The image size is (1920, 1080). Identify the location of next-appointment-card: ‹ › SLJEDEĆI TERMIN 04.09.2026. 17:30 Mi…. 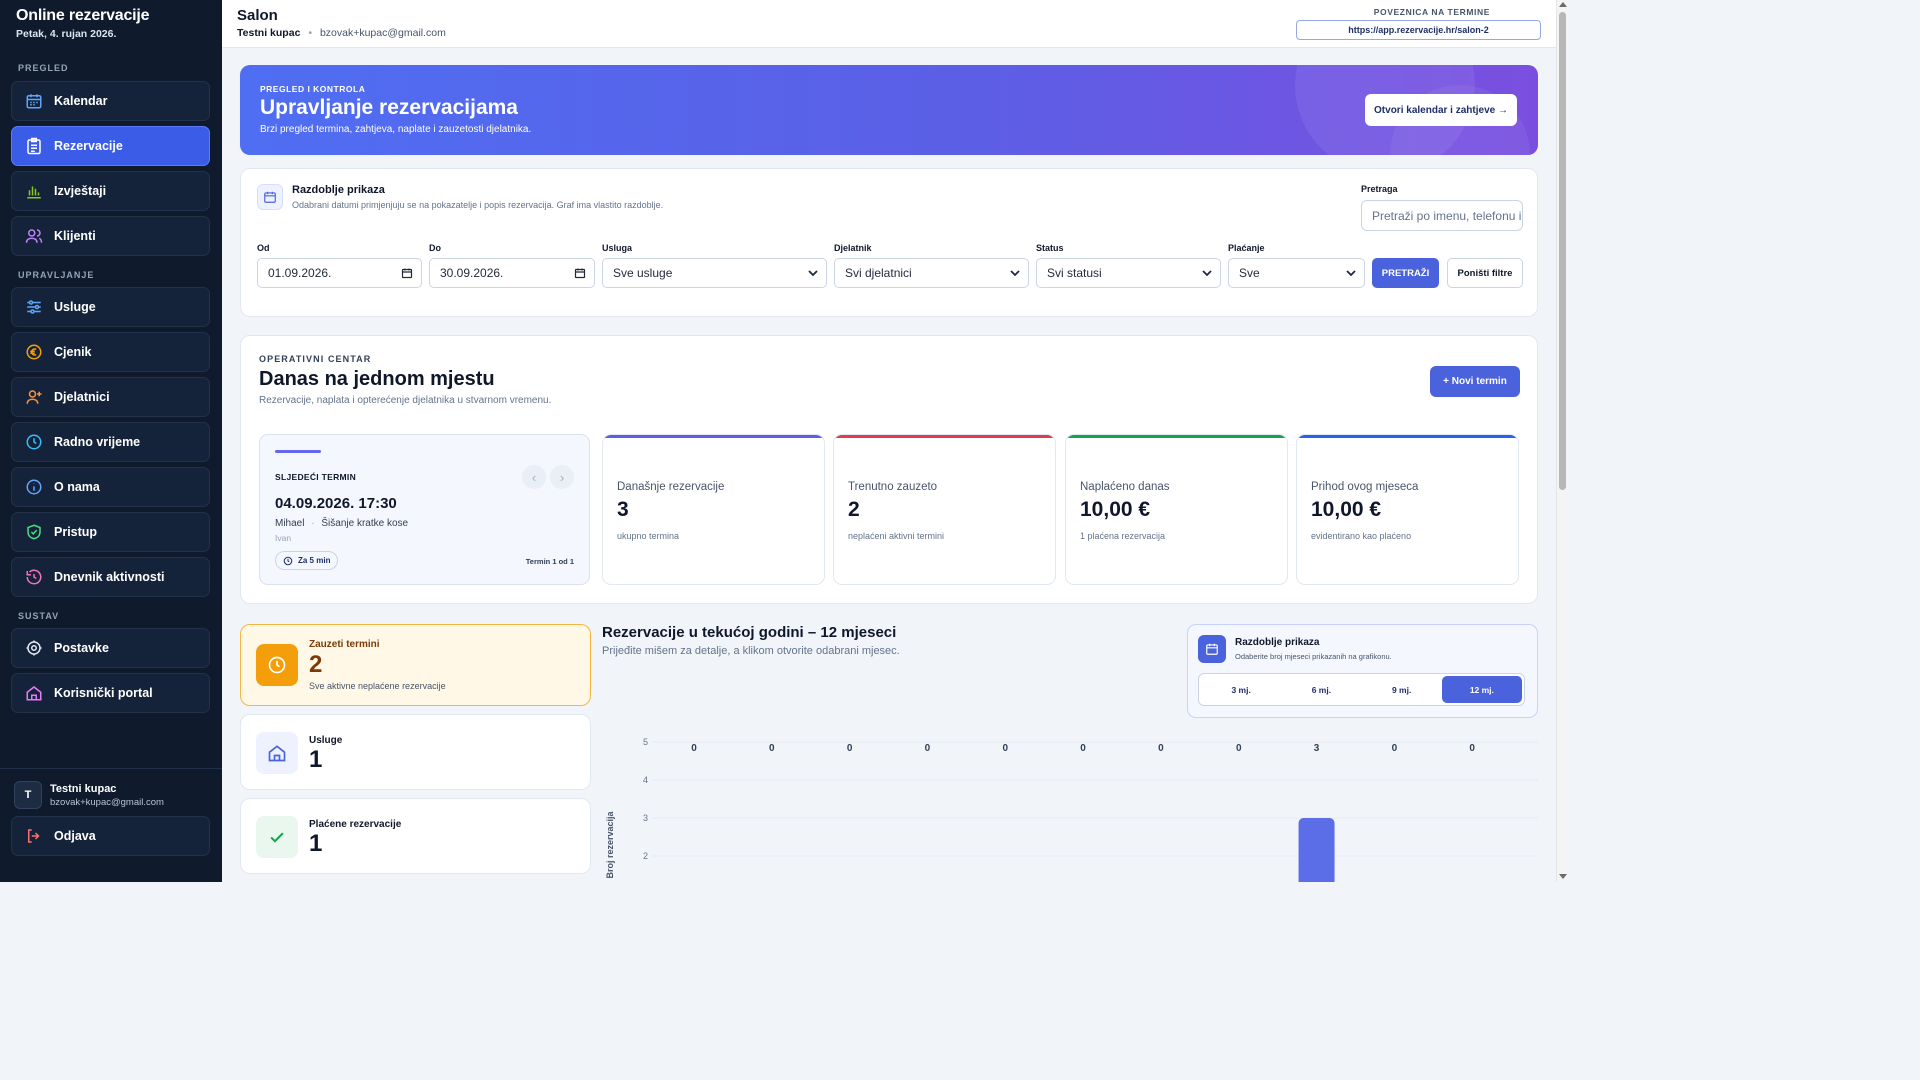
(424, 509).